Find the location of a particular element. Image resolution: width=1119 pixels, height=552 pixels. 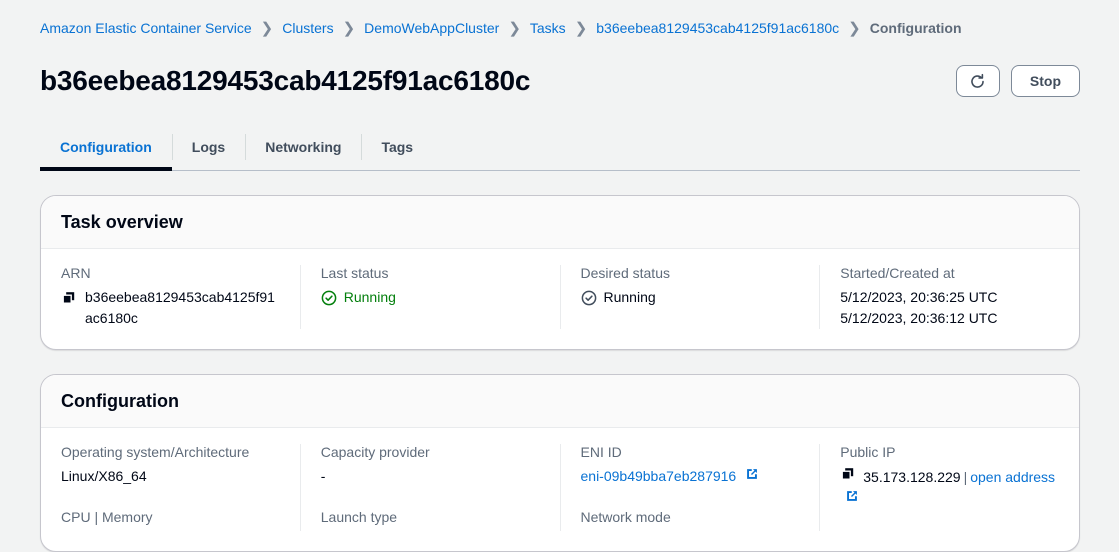

breadcrumb-item-task-id: b36eebea8129453cab4125f91ac6180c is located at coordinates (717, 28).